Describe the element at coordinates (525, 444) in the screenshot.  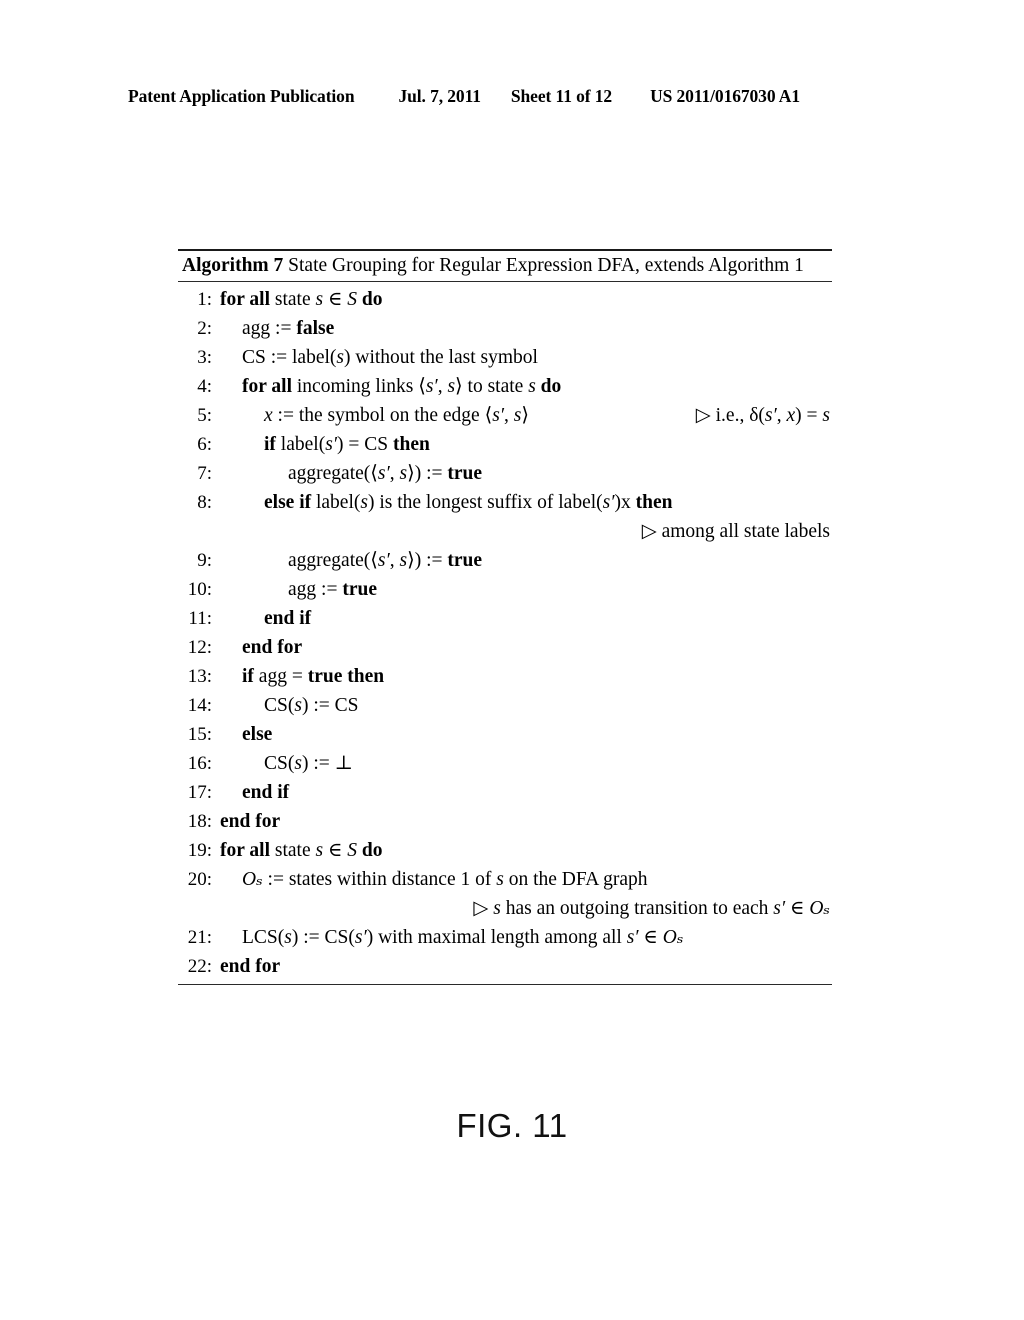
I see `line-text: if label(s′) = CS then` at that location.